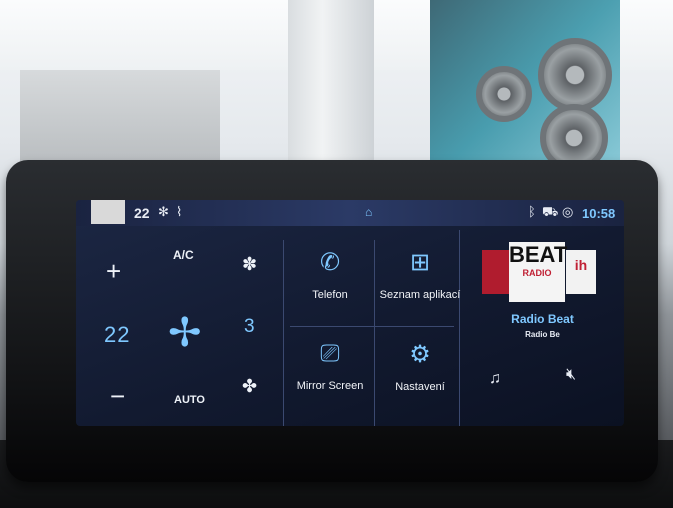  I want to click on auto-button: AUTO, so click(189, 400).